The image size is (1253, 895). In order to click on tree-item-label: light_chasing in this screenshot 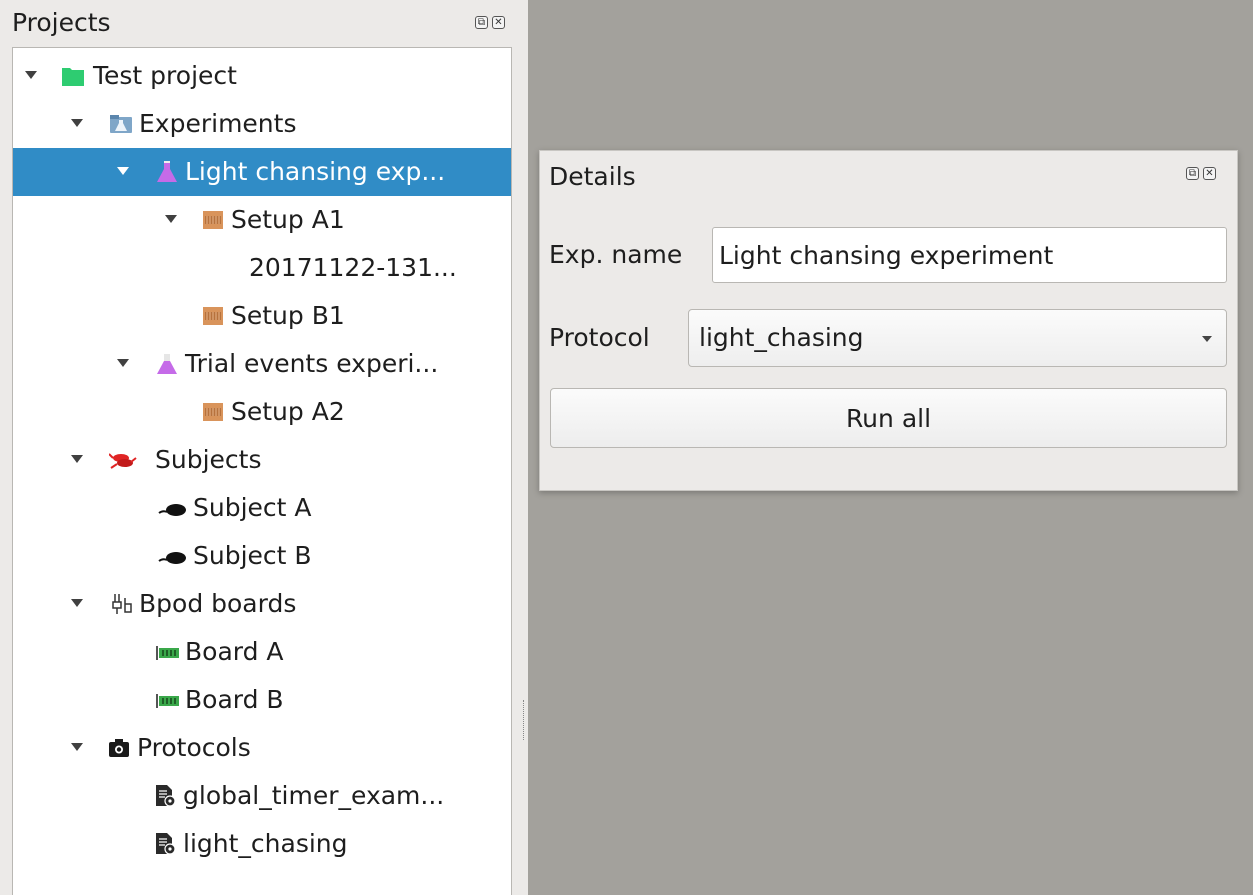, I will do `click(265, 843)`.